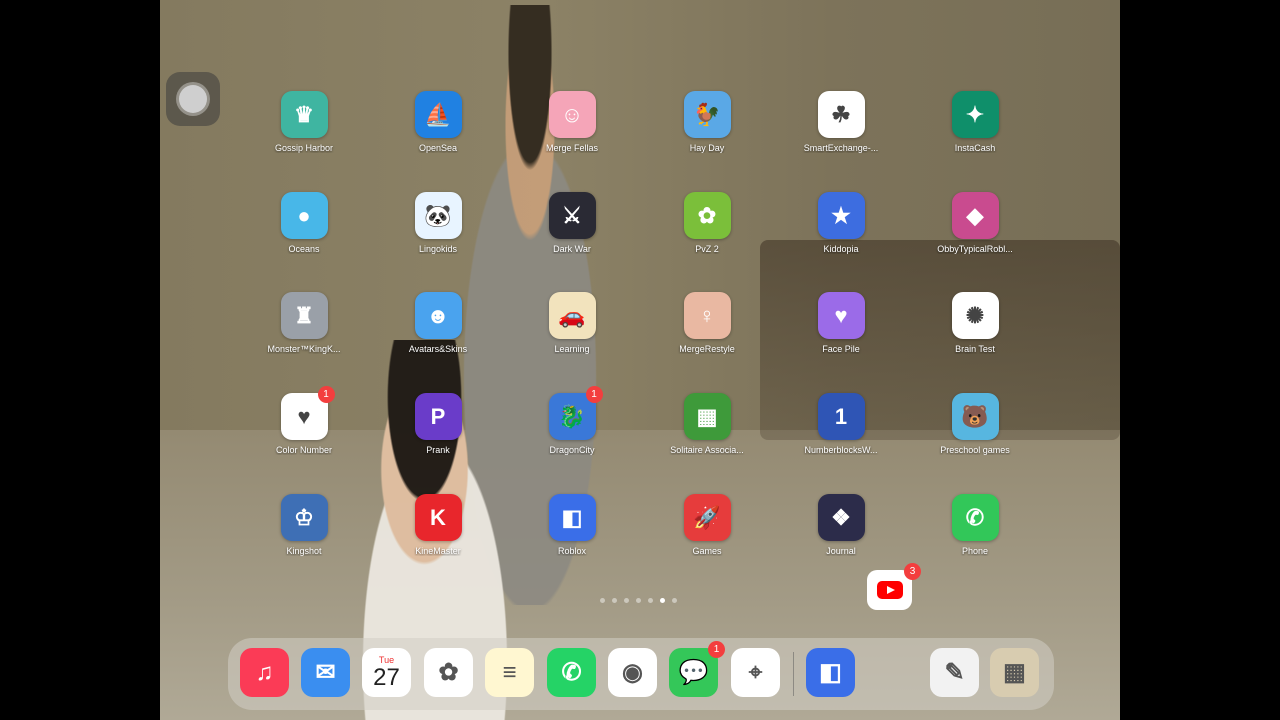  What do you see at coordinates (707, 215) in the screenshot?
I see `pvz-icon: ✿` at bounding box center [707, 215].